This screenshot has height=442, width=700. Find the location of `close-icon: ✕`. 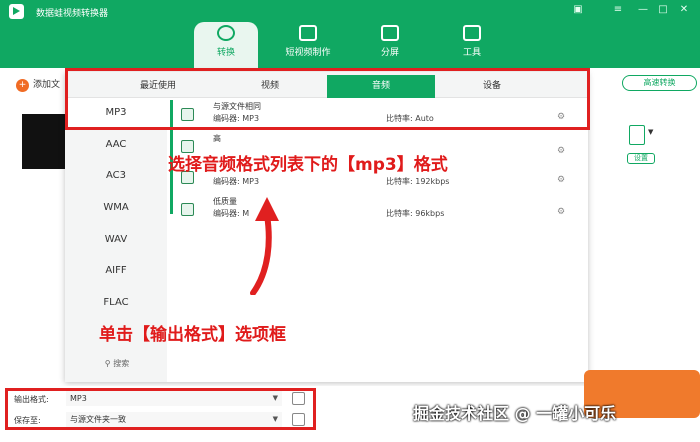

close-icon: ✕ is located at coordinates (684, 10).